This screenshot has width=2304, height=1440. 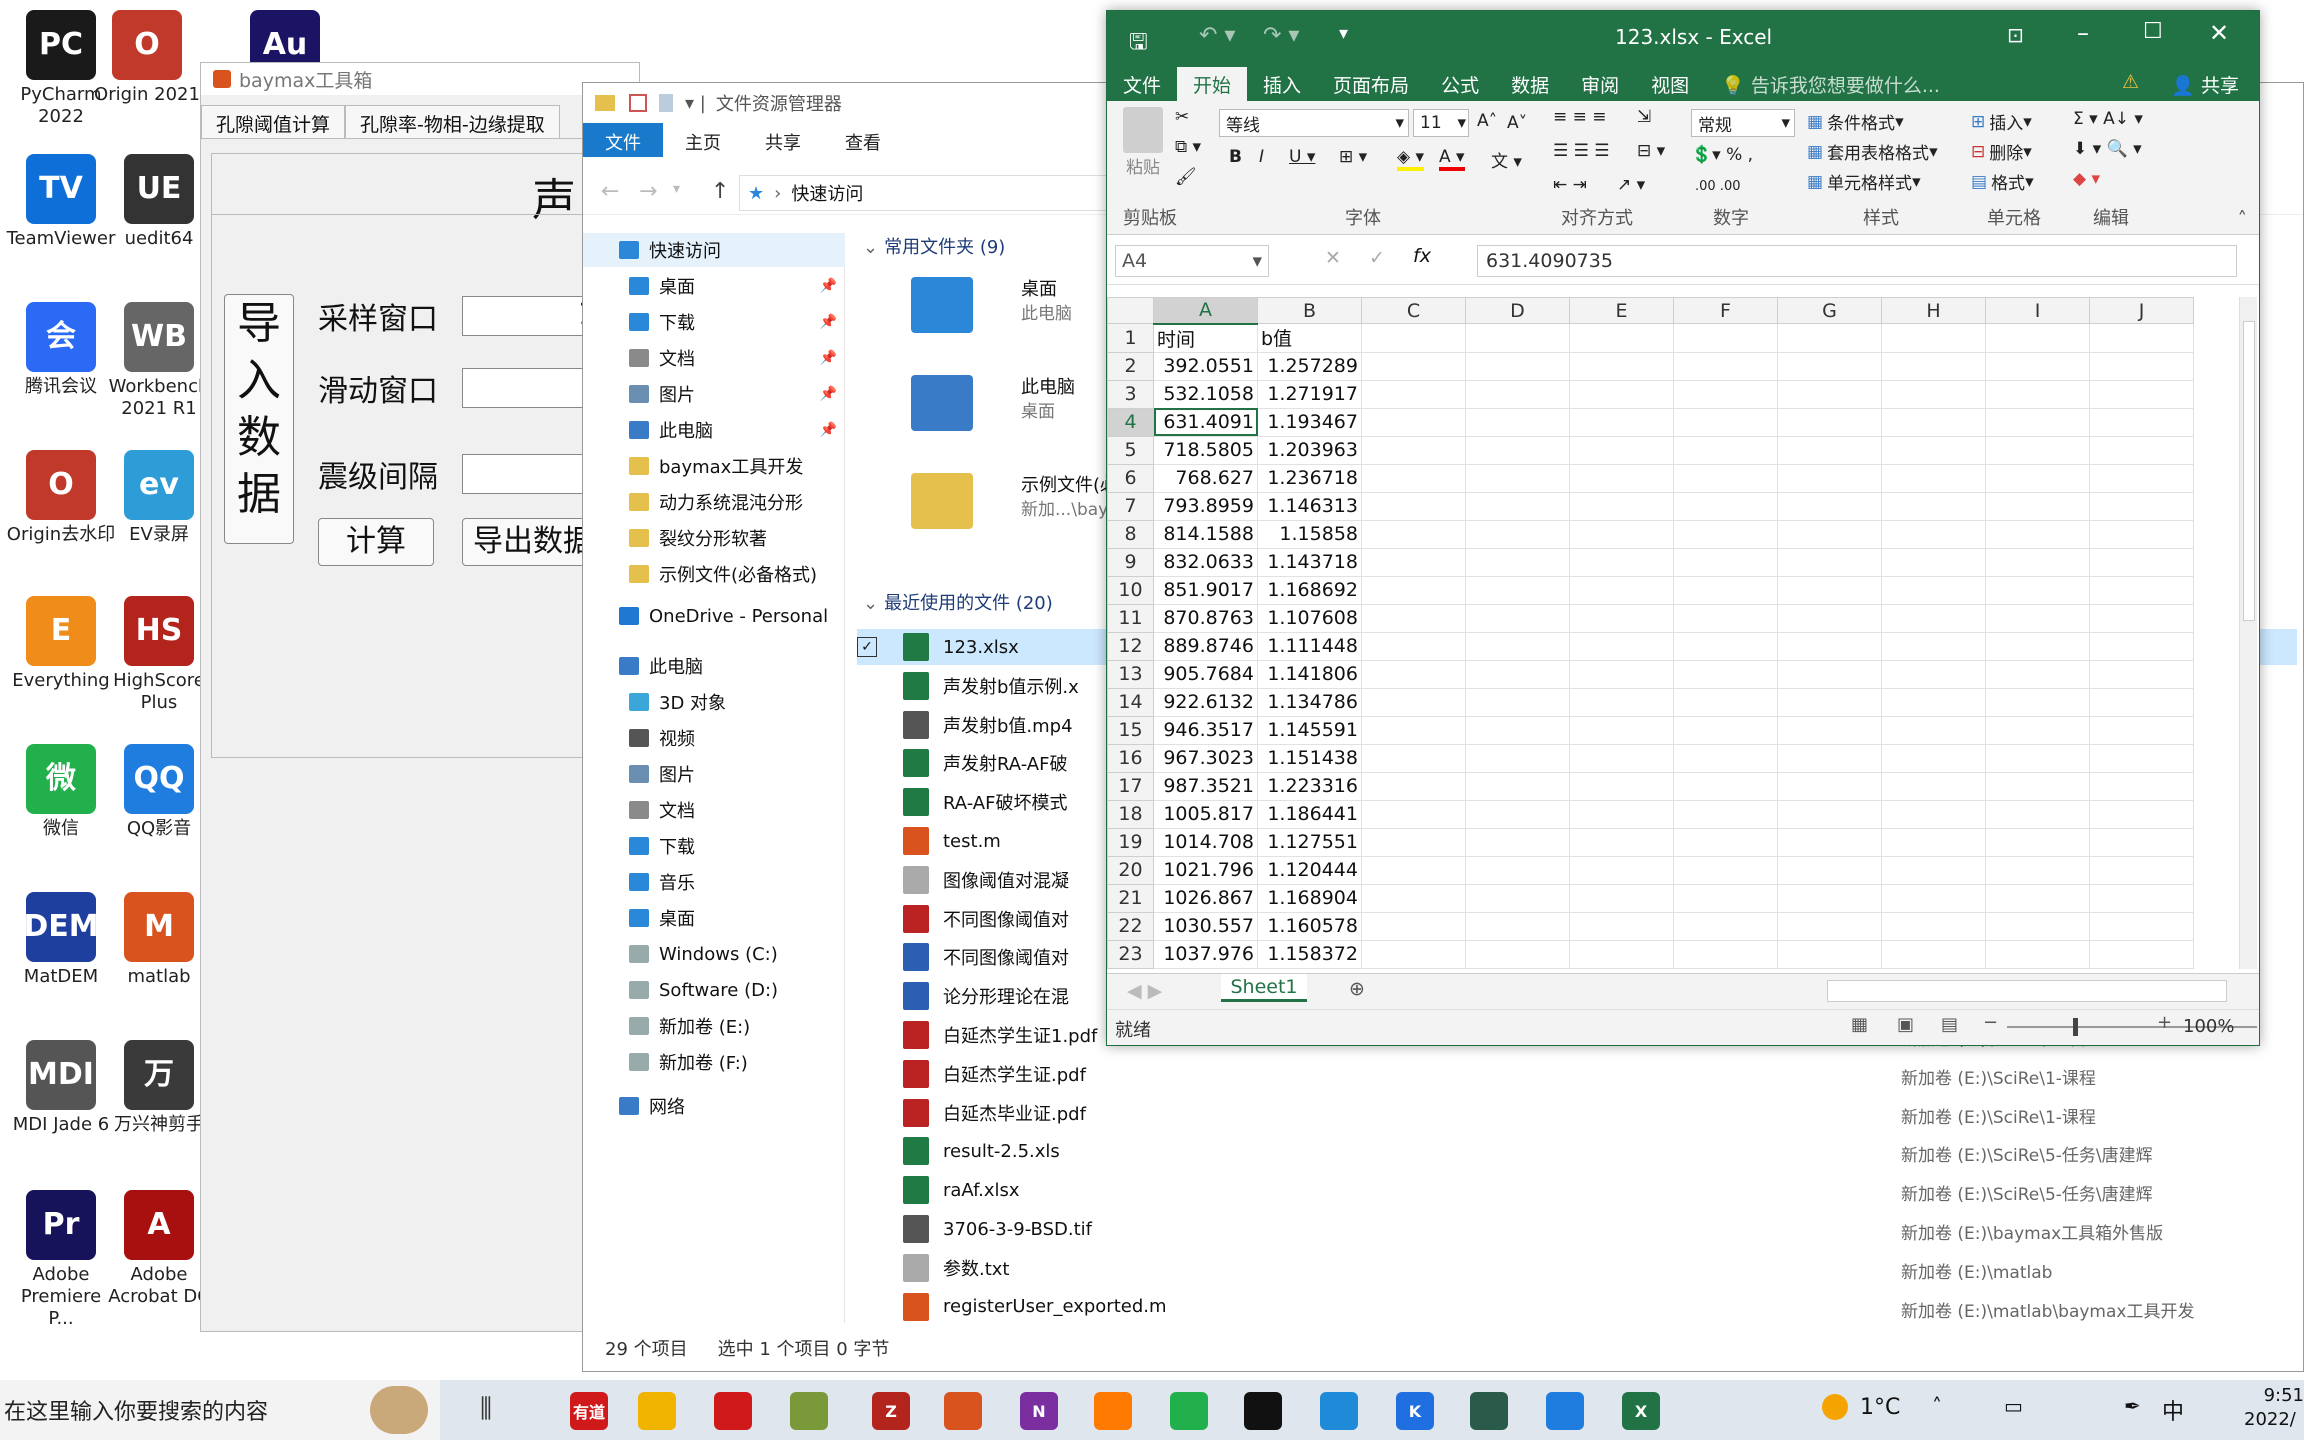 What do you see at coordinates (159, 1249) in the screenshot?
I see `desktop-icon: A Adobe Acrobat DC` at bounding box center [159, 1249].